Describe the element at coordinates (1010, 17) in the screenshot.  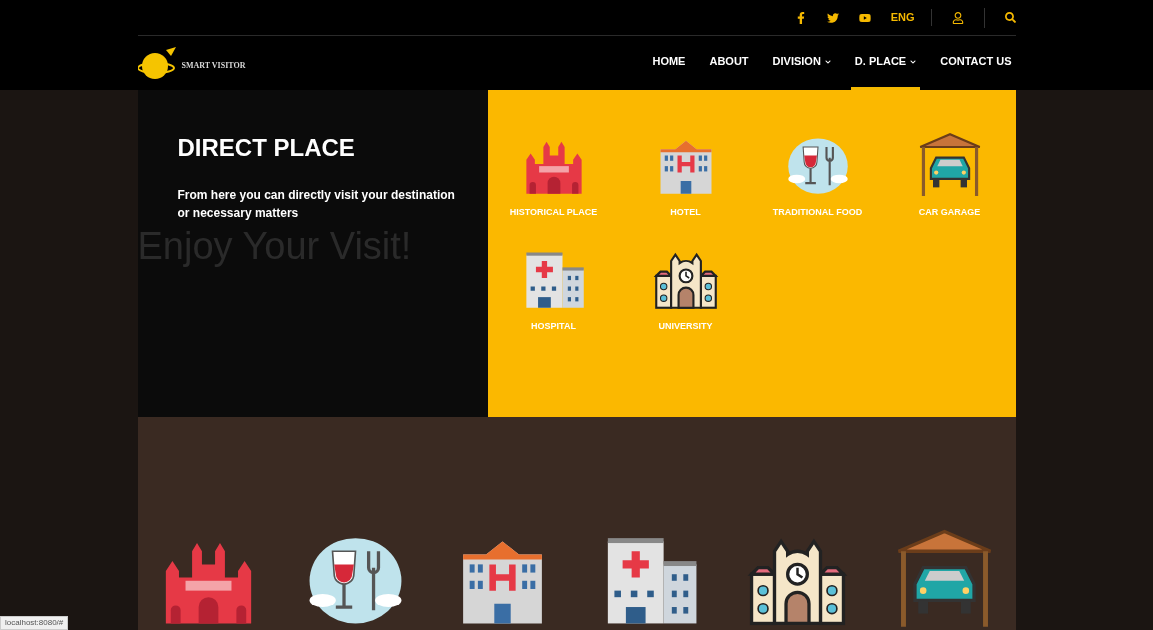
I see `search-icon` at that location.